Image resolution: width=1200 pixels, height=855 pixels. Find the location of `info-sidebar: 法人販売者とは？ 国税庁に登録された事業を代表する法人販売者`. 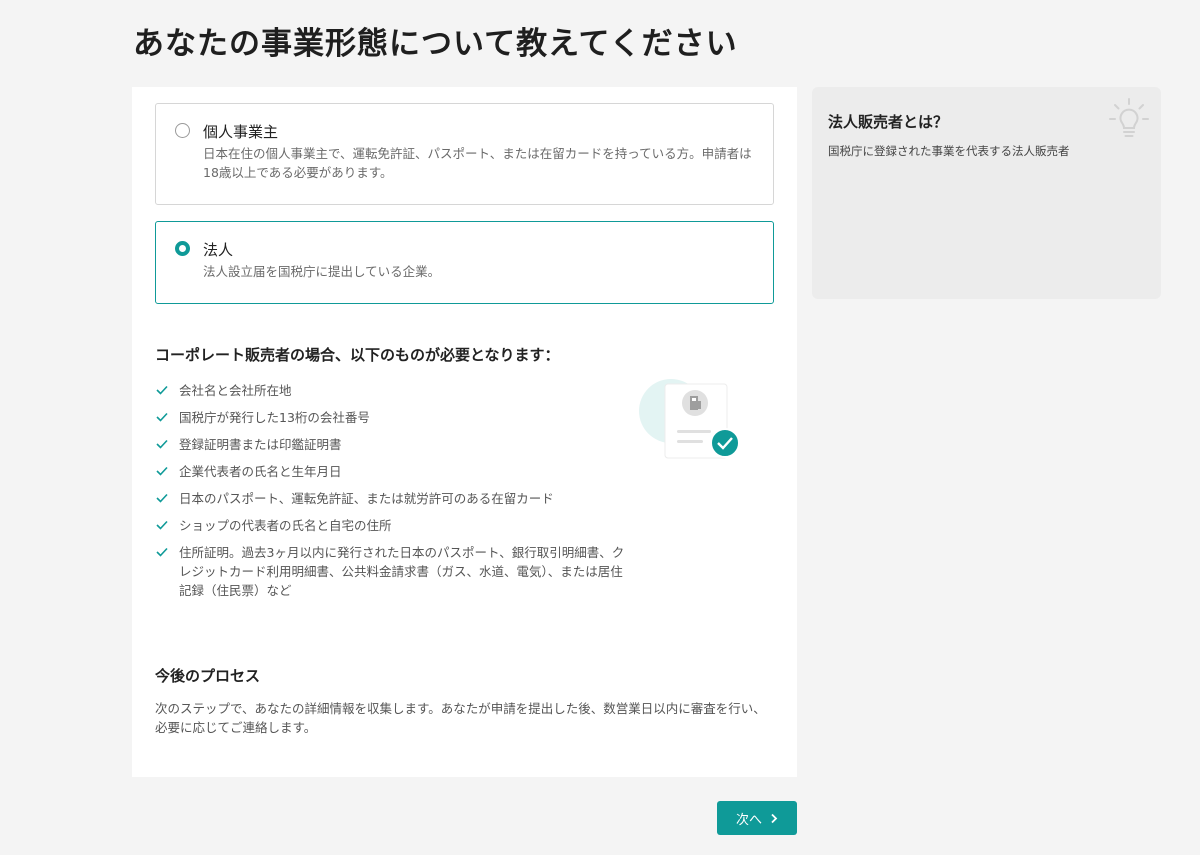

info-sidebar: 法人販売者とは？ 国税庁に登録された事業を代表する法人販売者 is located at coordinates (986, 193).